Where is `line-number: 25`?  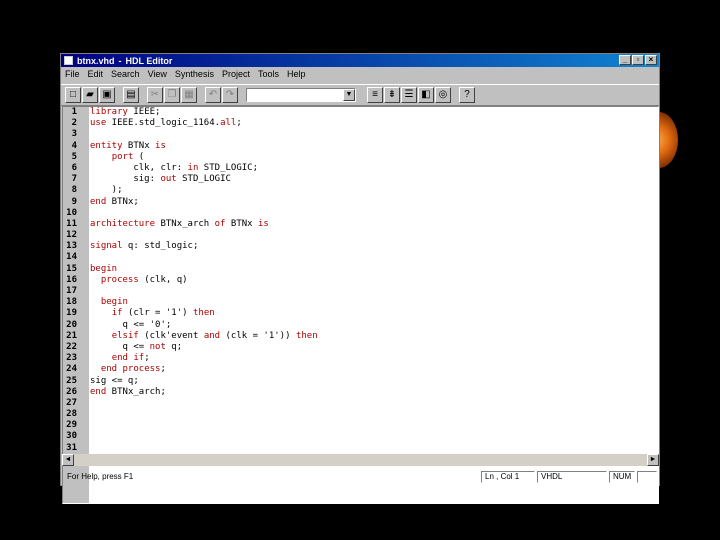
line-number: 25 is located at coordinates (71, 380).